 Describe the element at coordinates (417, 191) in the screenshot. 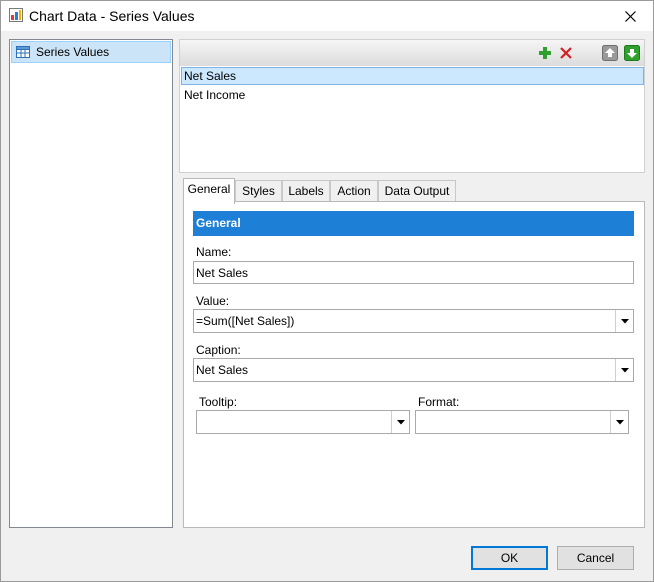

I see `tab-data-output: Data Output` at that location.